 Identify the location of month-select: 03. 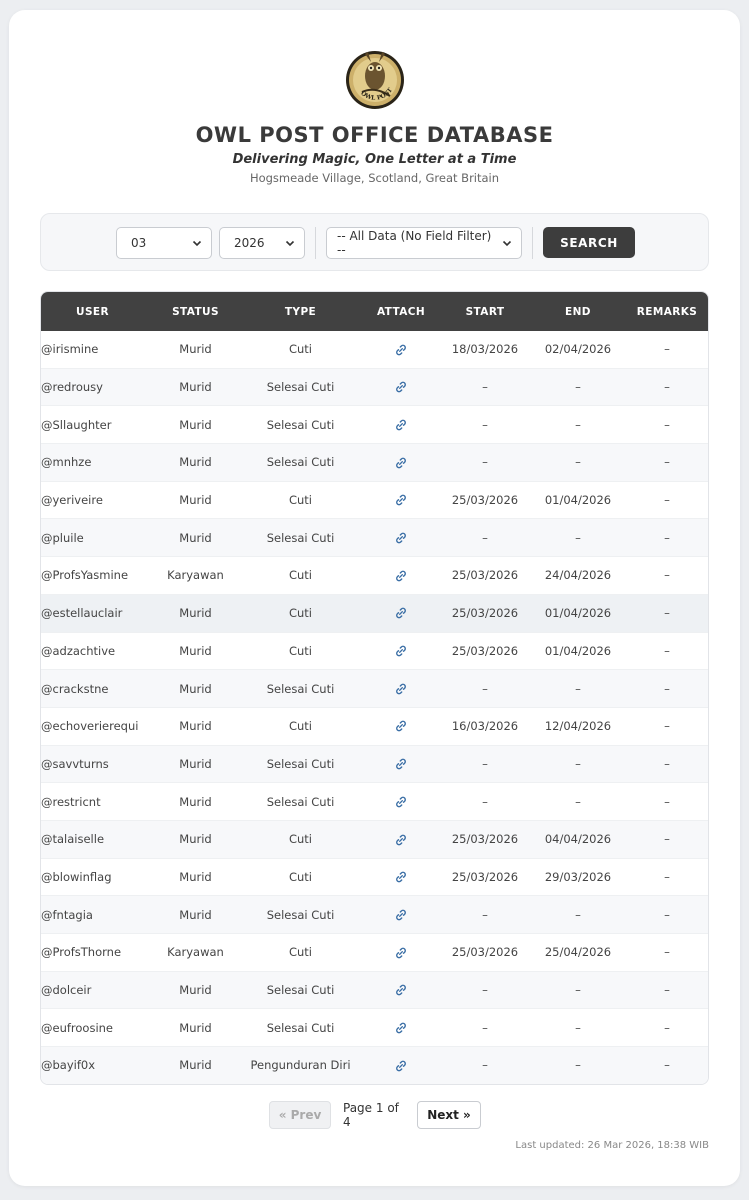
(164, 243).